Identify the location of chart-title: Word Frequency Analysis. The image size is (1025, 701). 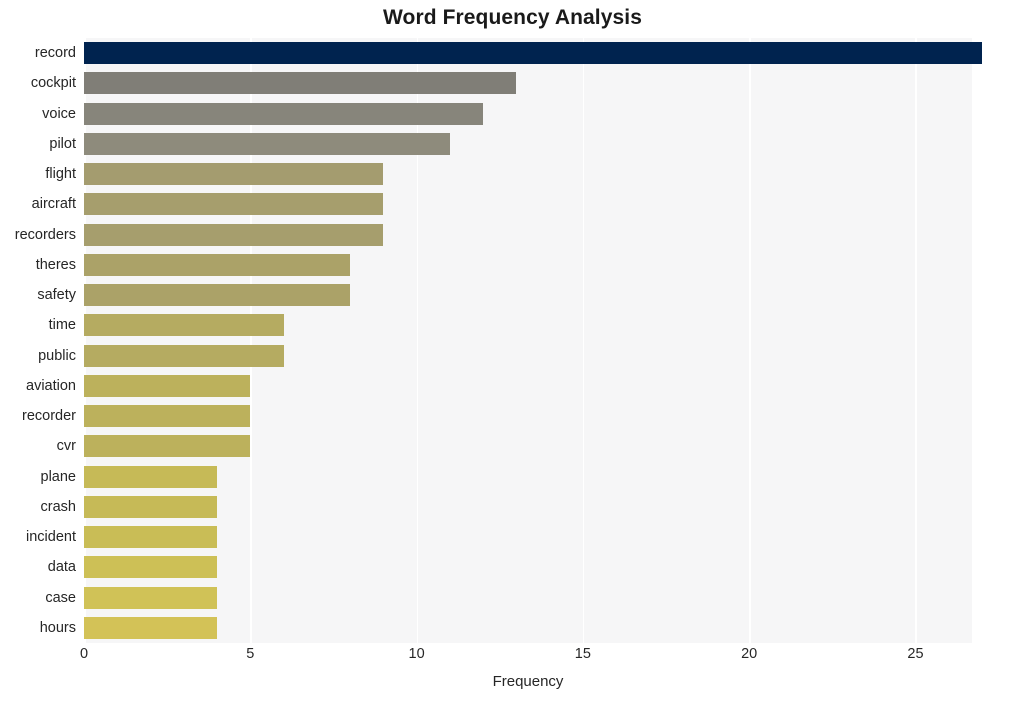
(512, 17).